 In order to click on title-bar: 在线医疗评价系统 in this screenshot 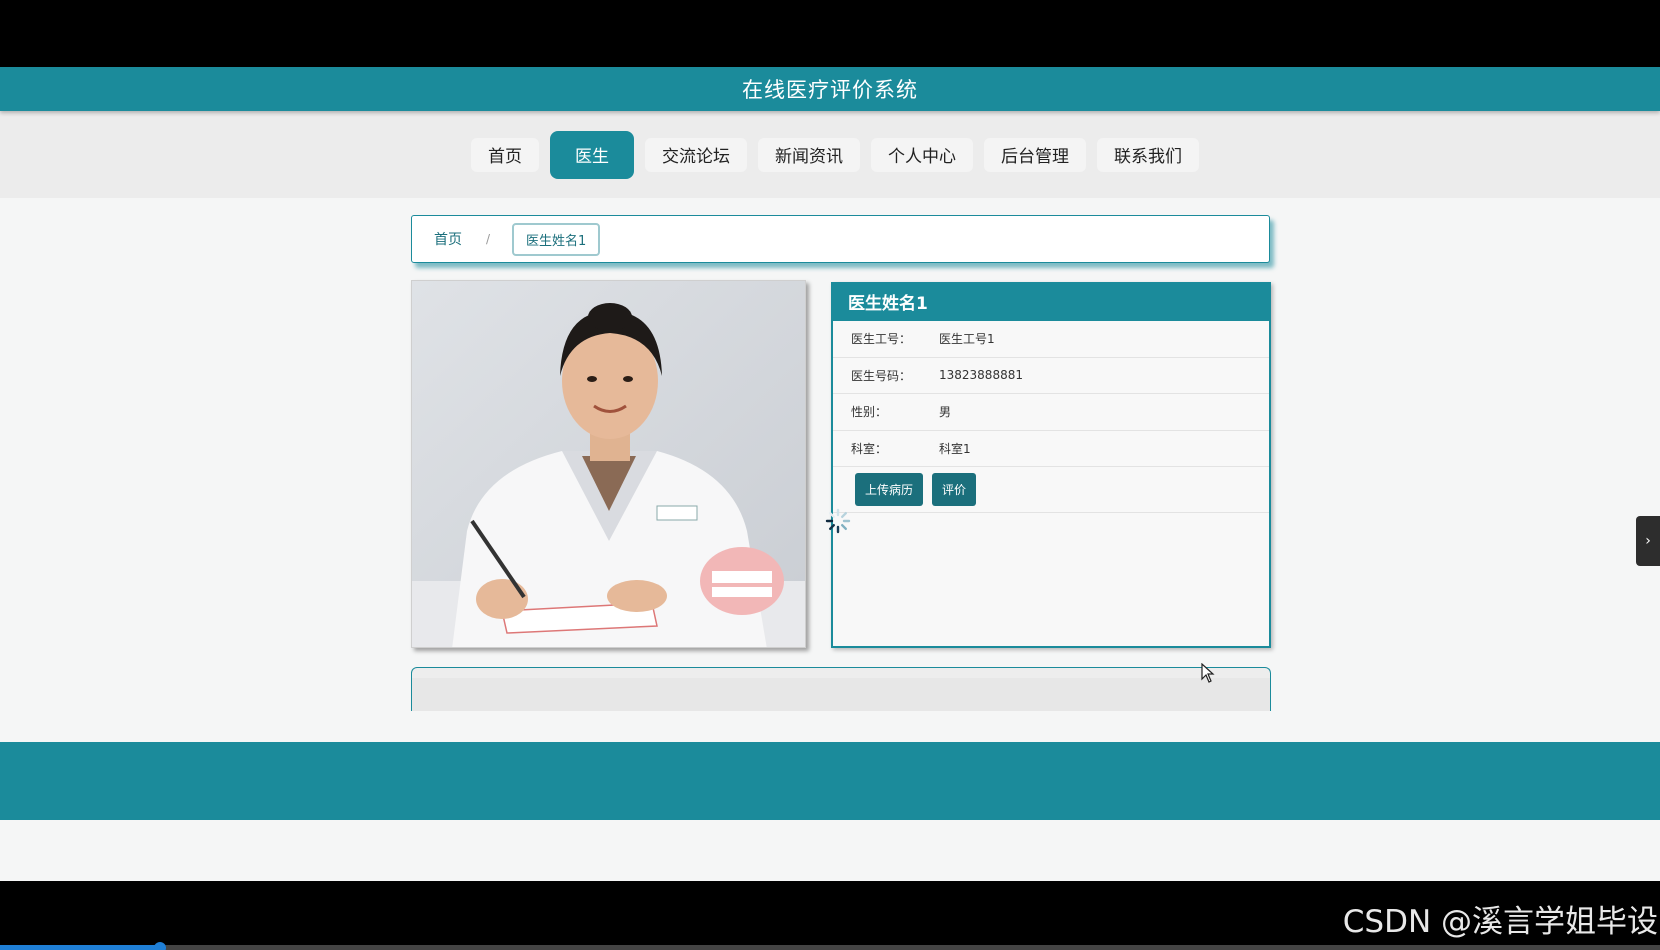, I will do `click(830, 89)`.